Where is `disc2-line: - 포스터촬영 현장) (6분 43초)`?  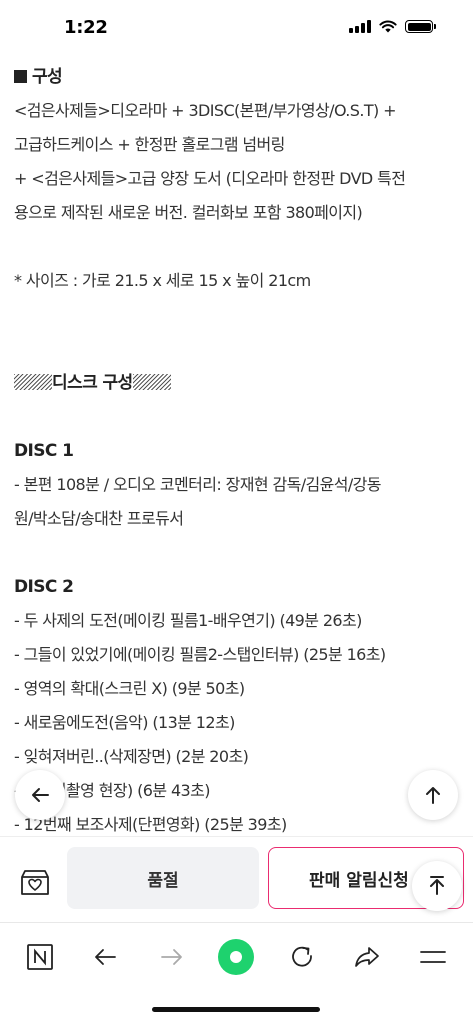 disc2-line: - 포스터촬영 현장) (6분 43초) is located at coordinates (112, 790).